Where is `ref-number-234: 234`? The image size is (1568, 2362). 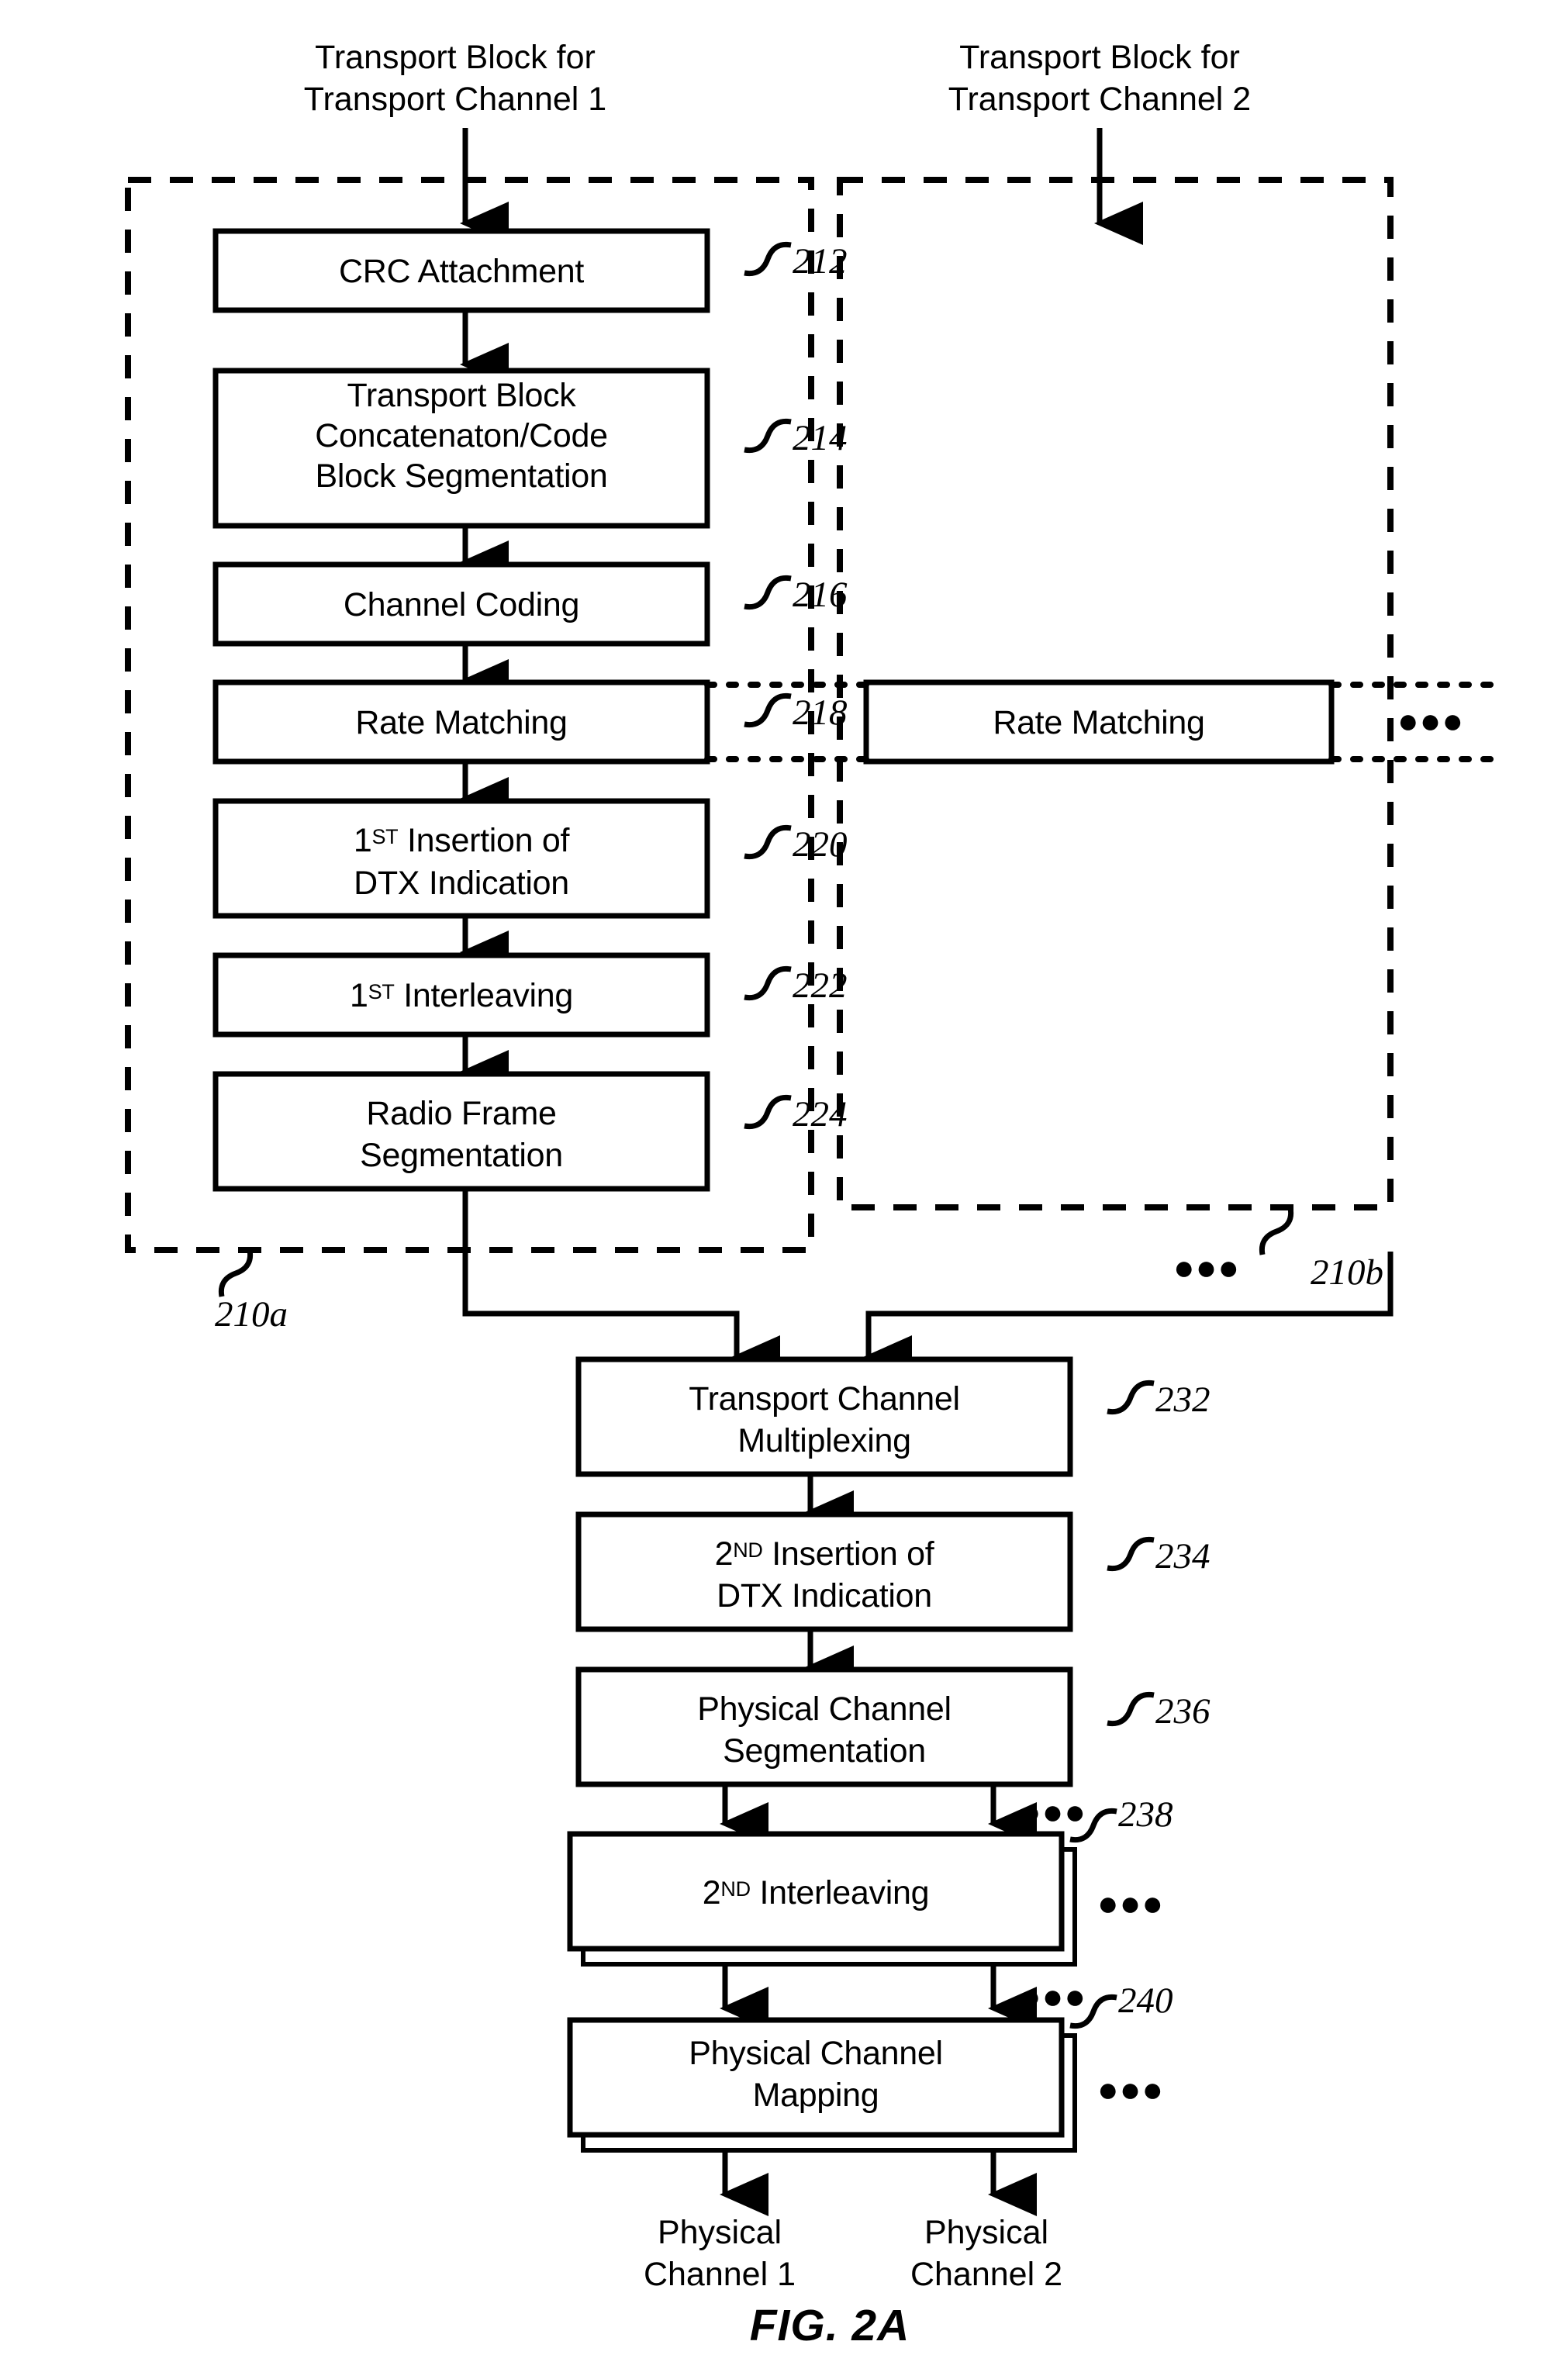 ref-number-234: 234 is located at coordinates (1183, 1556).